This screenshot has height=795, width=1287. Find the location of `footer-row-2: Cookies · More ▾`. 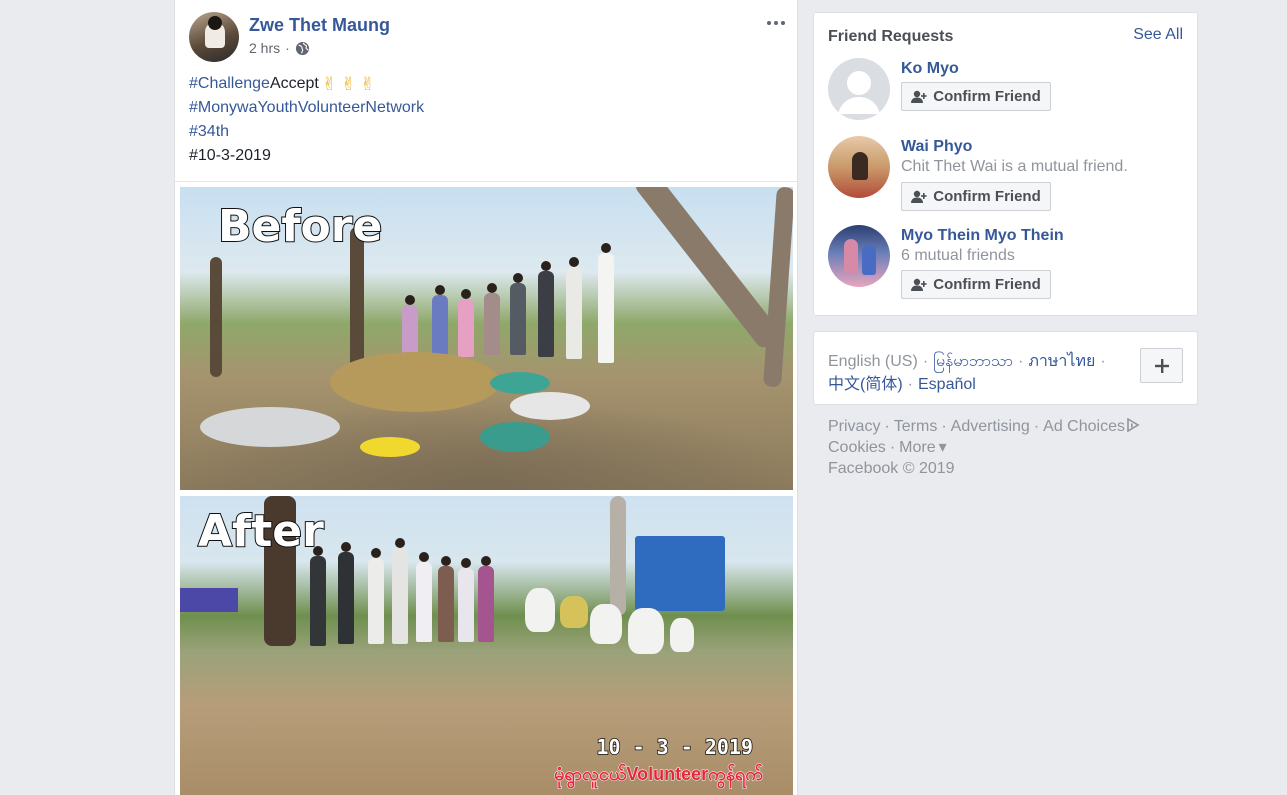

footer-row-2: Cookies · More ▾ is located at coordinates (984, 447).